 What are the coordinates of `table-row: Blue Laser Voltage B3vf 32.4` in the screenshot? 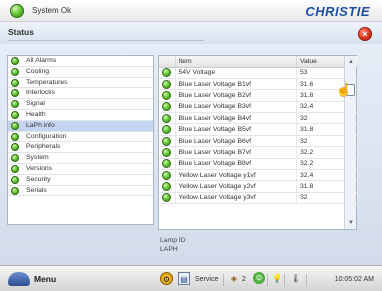 It's located at (258, 107).